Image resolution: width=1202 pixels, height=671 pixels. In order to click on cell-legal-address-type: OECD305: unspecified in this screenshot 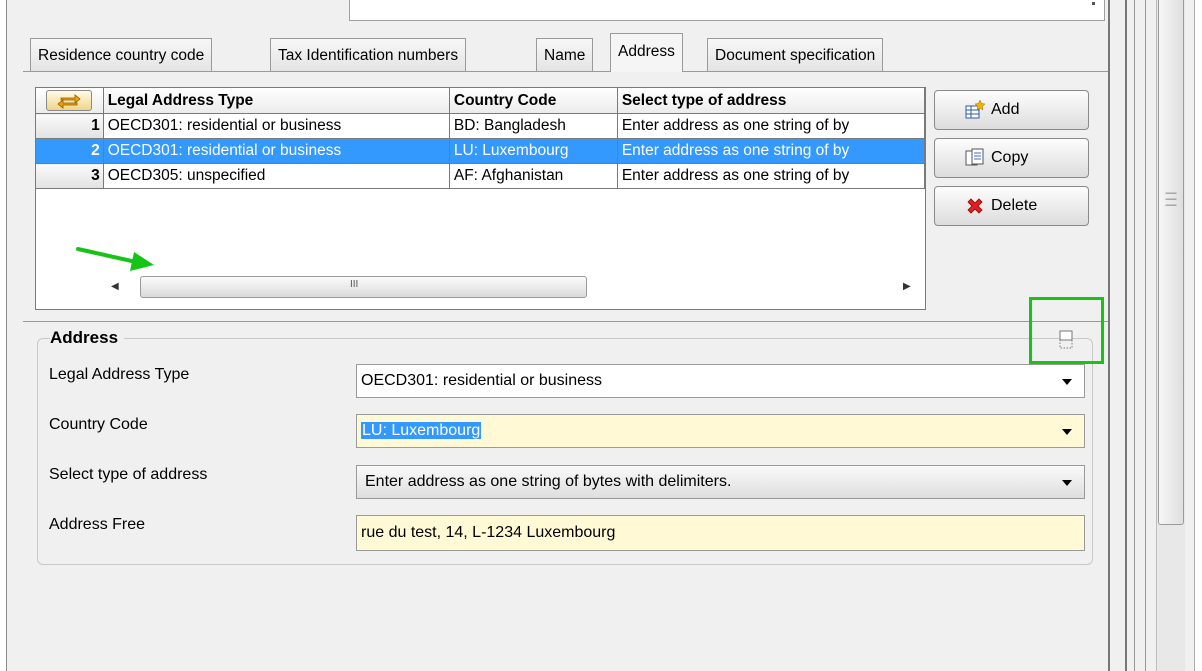, I will do `click(276, 176)`.